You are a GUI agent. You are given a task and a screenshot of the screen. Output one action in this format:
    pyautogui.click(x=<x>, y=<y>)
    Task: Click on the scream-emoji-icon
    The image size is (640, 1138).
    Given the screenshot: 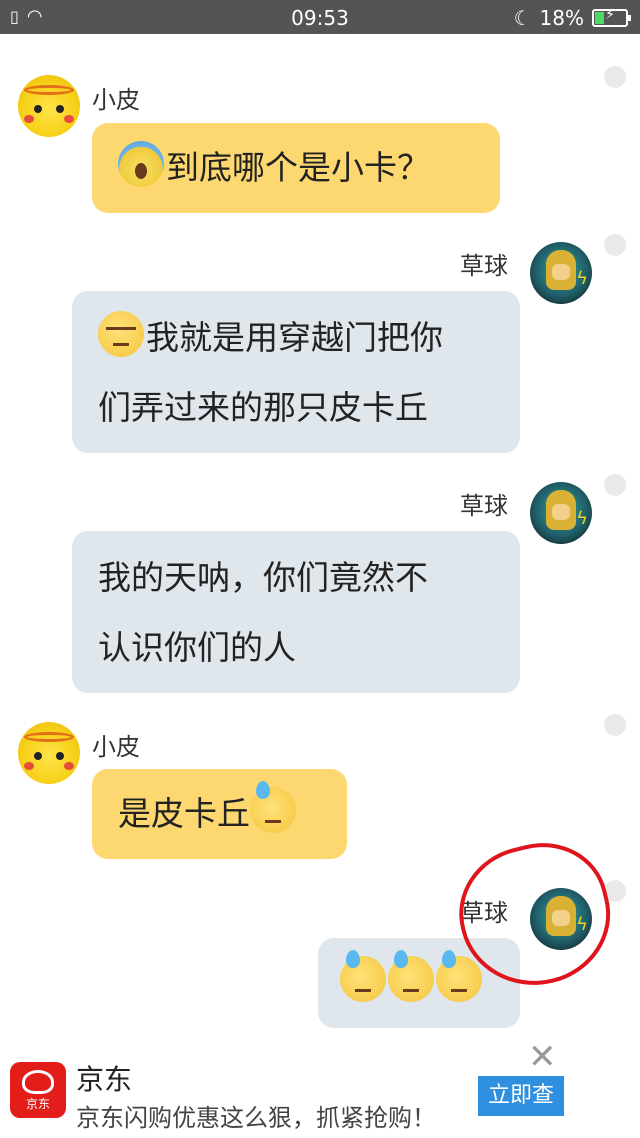 What is the action you would take?
    pyautogui.click(x=141, y=164)
    